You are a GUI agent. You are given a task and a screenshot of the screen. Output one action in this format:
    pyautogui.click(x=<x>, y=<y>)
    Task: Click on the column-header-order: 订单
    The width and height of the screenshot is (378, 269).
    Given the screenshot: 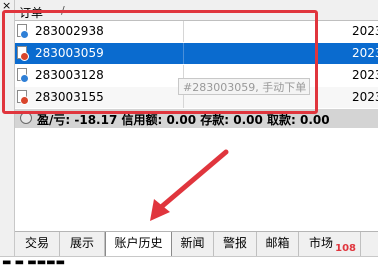 What is the action you would take?
    pyautogui.click(x=31, y=12)
    